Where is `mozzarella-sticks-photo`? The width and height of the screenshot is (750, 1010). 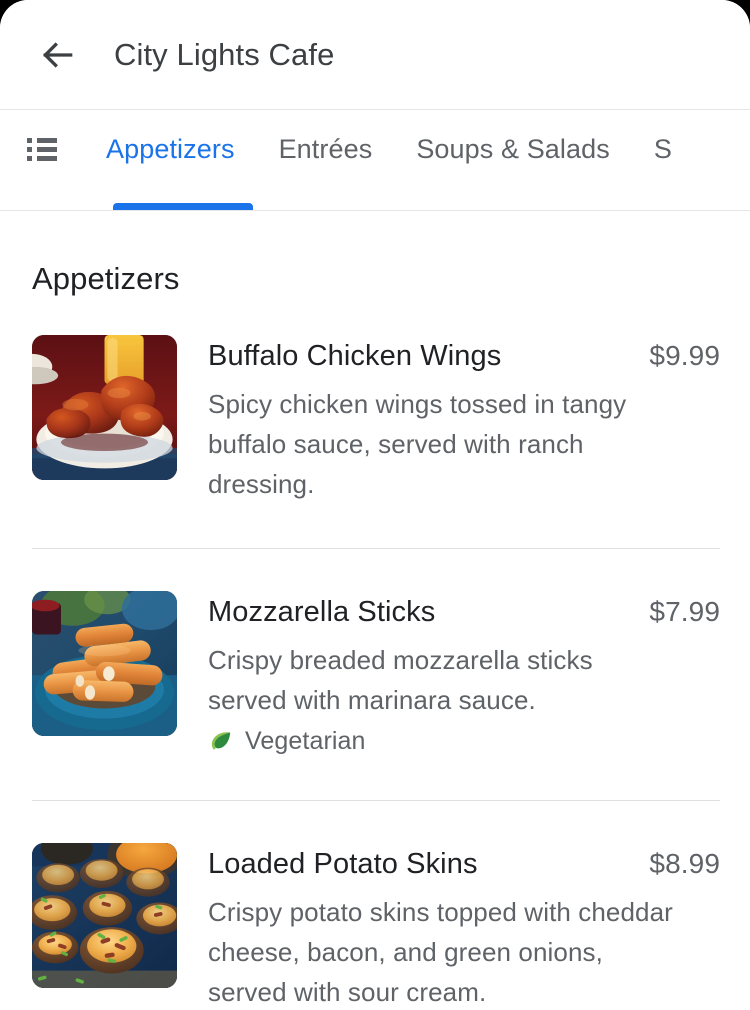
mozzarella-sticks-photo is located at coordinates (104, 663).